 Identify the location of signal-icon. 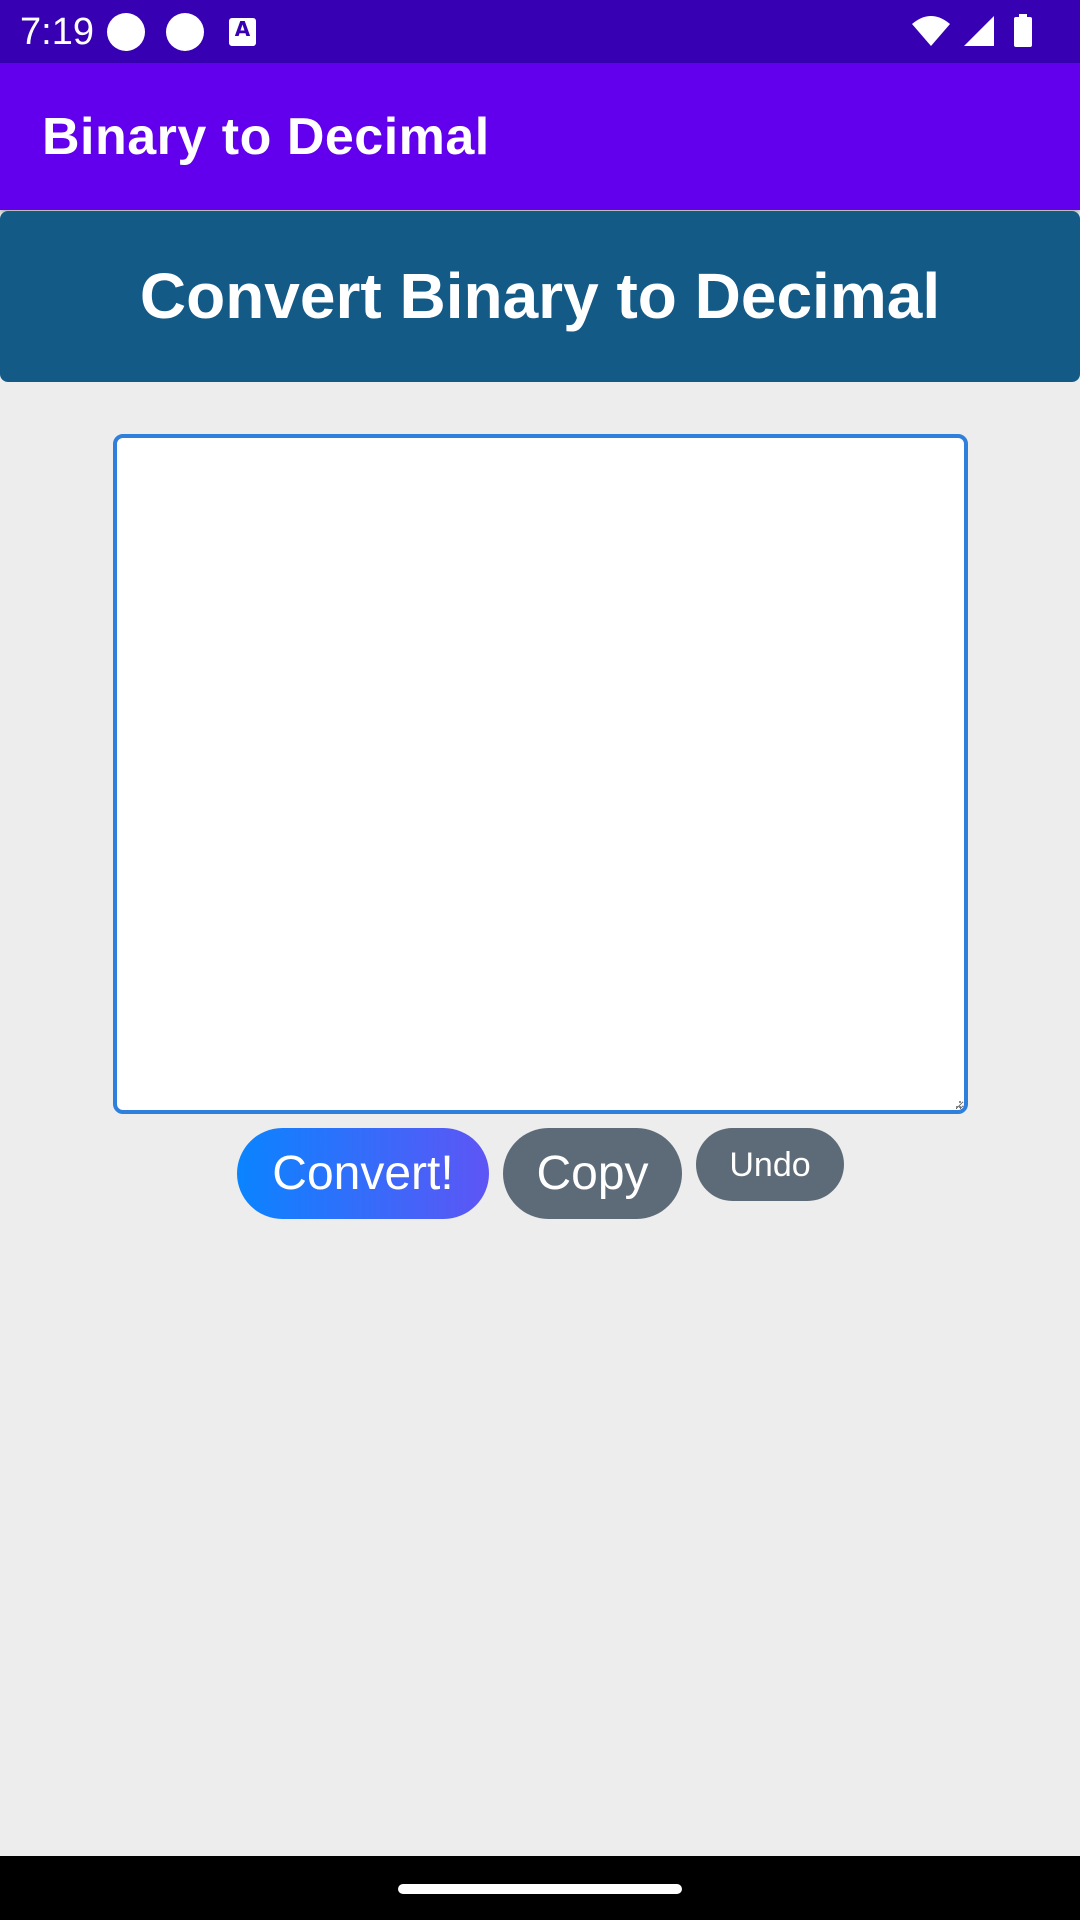
(979, 31).